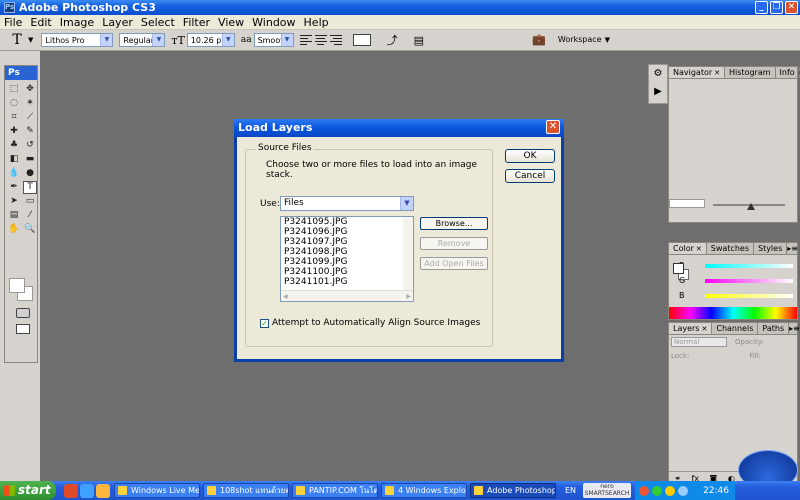 The image size is (800, 500). What do you see at coordinates (30, 229) in the screenshot?
I see `zoom-tool-icon: 🔍` at bounding box center [30, 229].